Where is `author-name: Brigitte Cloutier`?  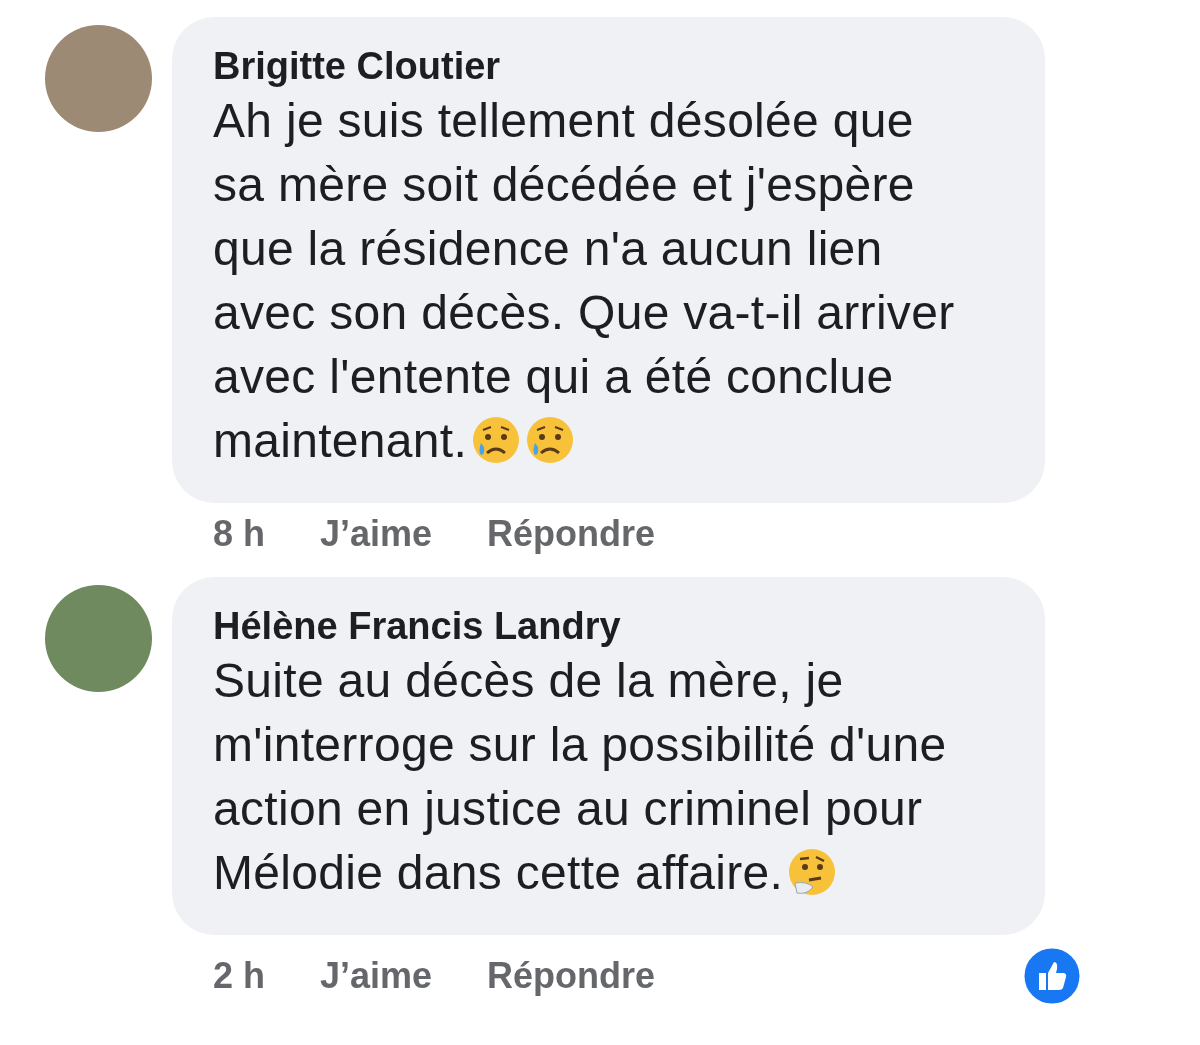
author-name: Brigitte Cloutier is located at coordinates (619, 66).